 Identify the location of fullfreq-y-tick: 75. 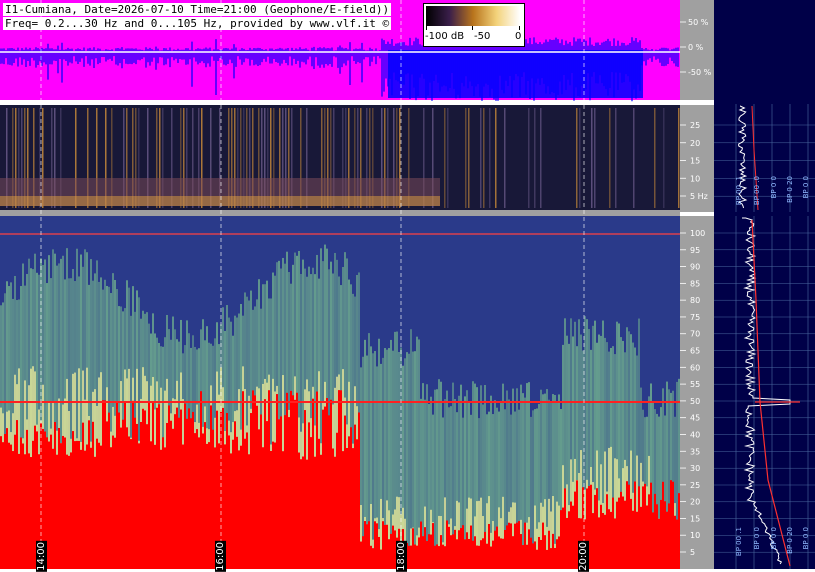
(695, 317).